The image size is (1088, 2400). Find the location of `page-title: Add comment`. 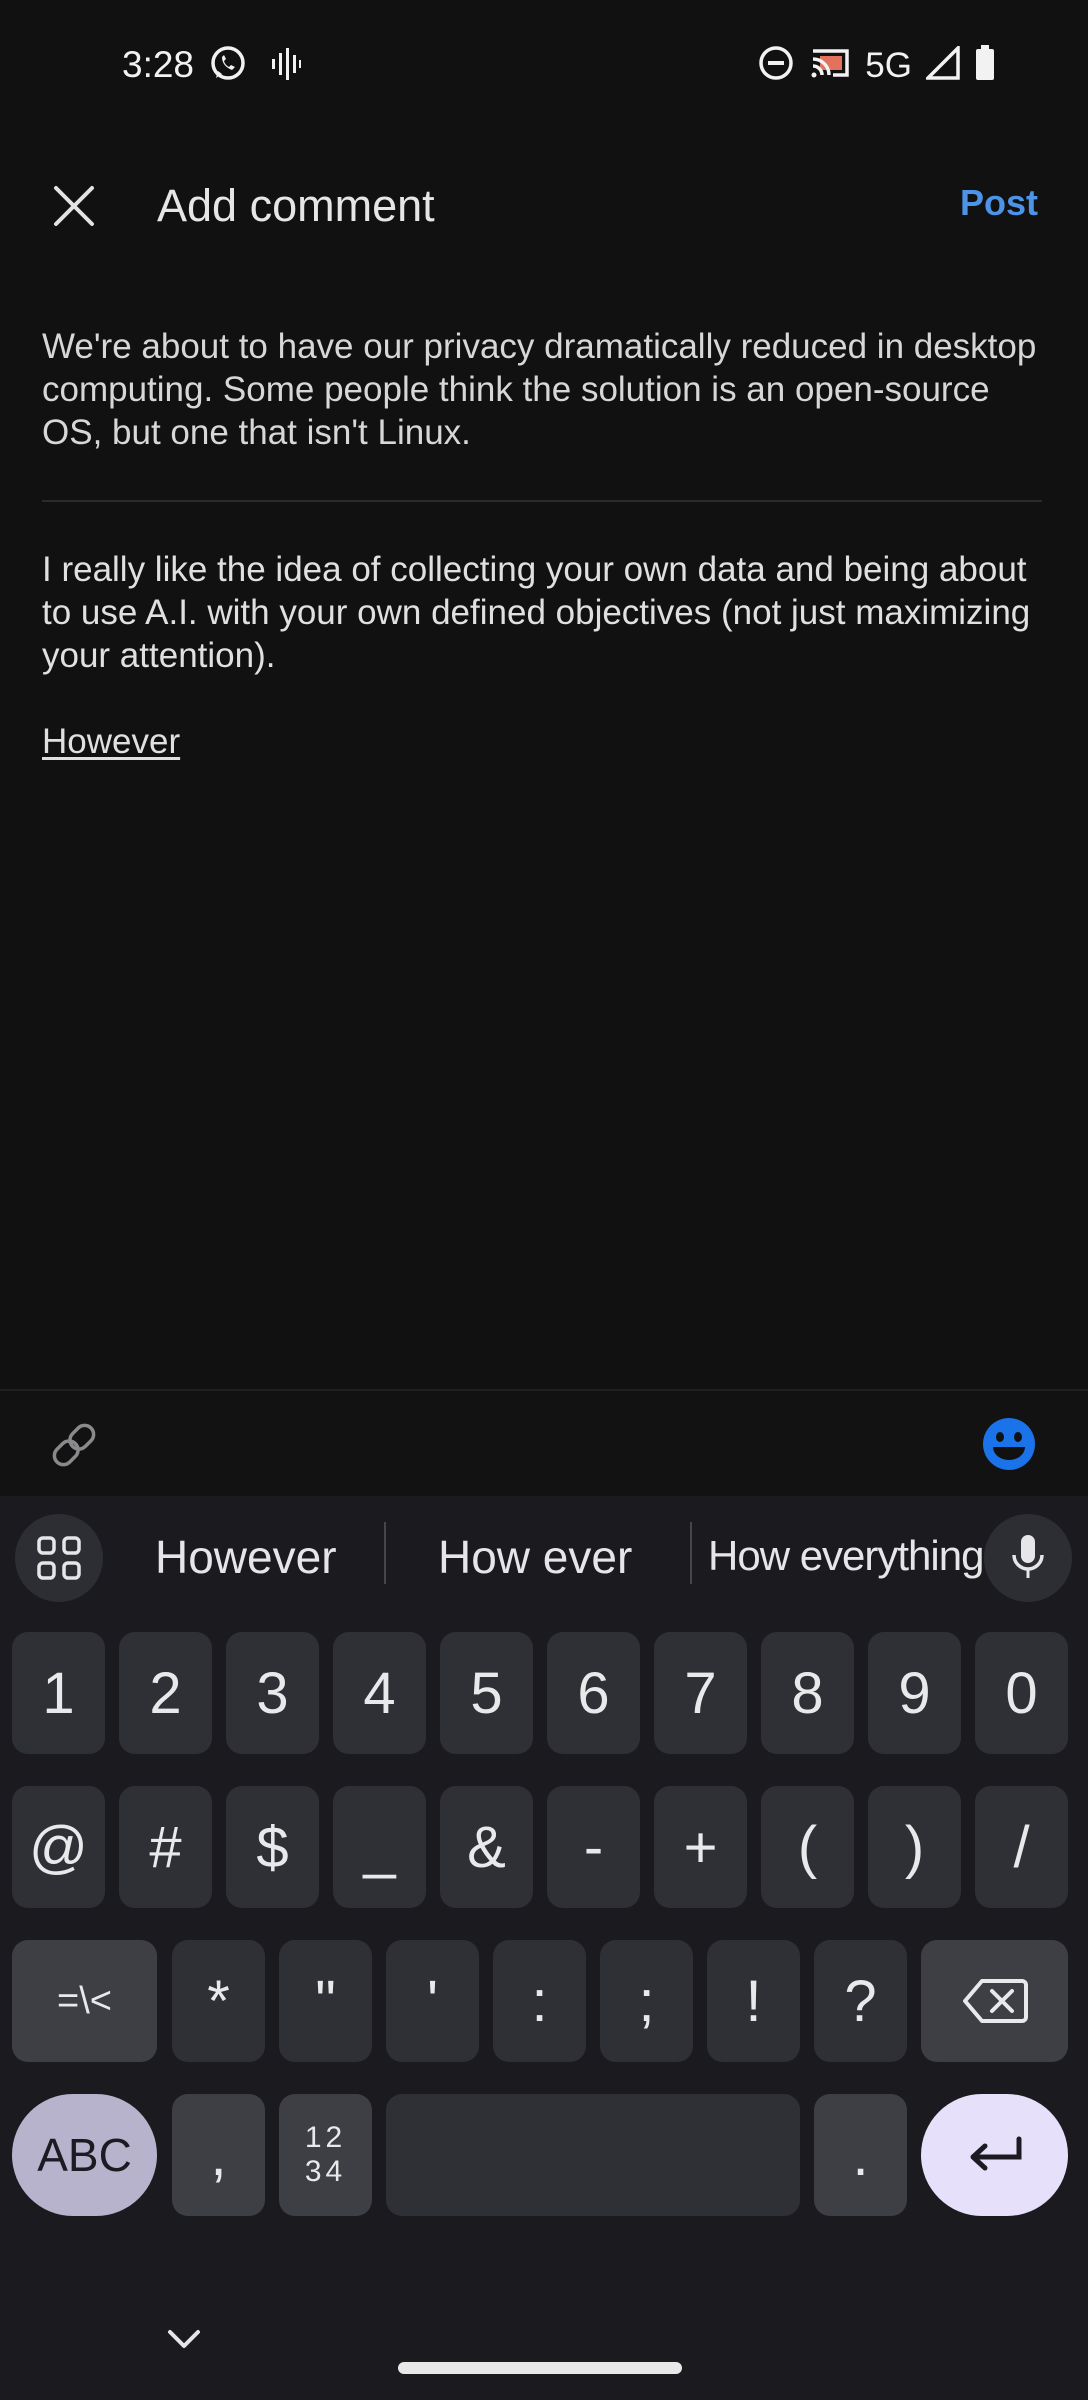

page-title: Add comment is located at coordinates (296, 205).